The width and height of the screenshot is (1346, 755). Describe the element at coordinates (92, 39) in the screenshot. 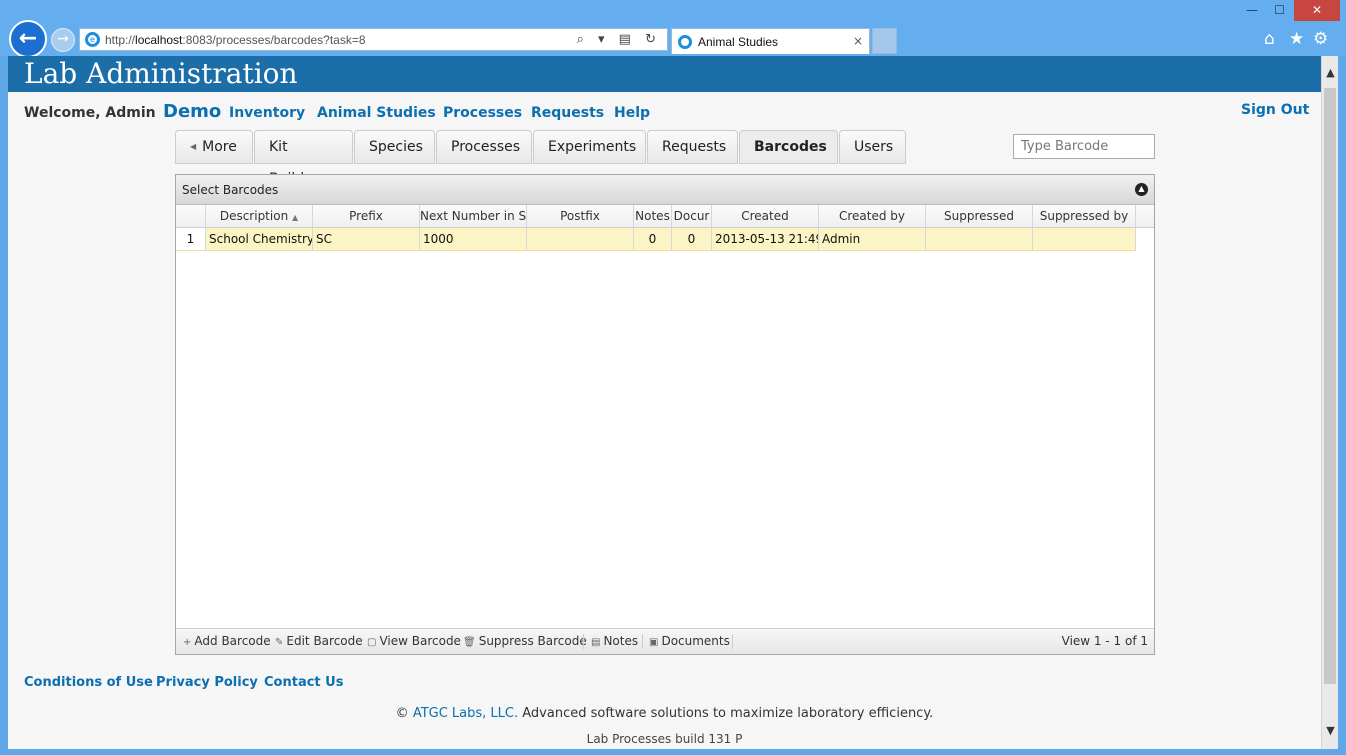

I see `ie-icon: e` at that location.